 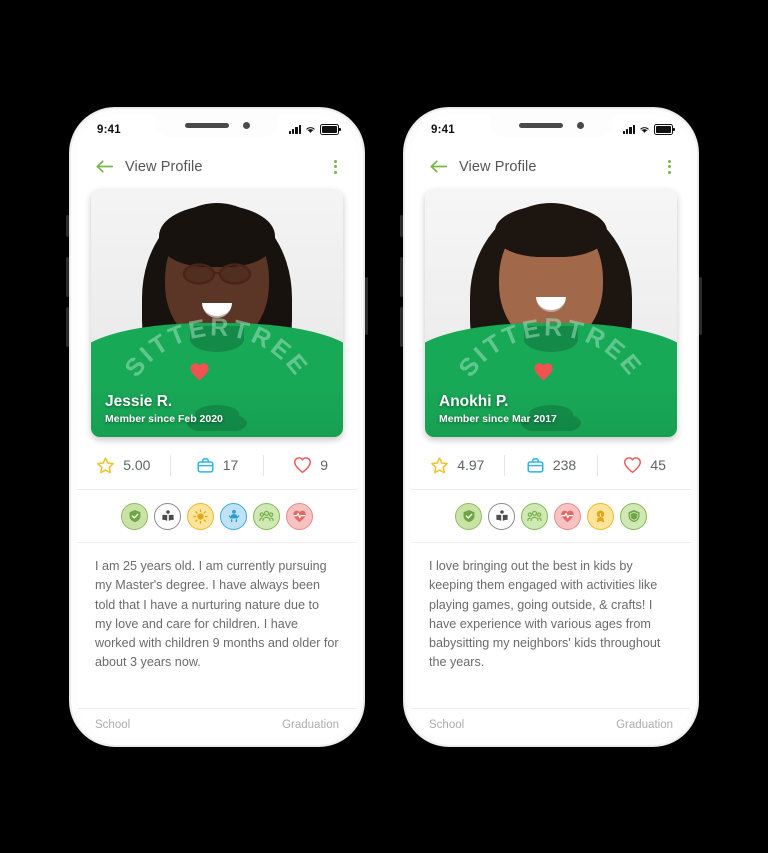 I want to click on stat-rating-value: 5.00, so click(x=137, y=465).